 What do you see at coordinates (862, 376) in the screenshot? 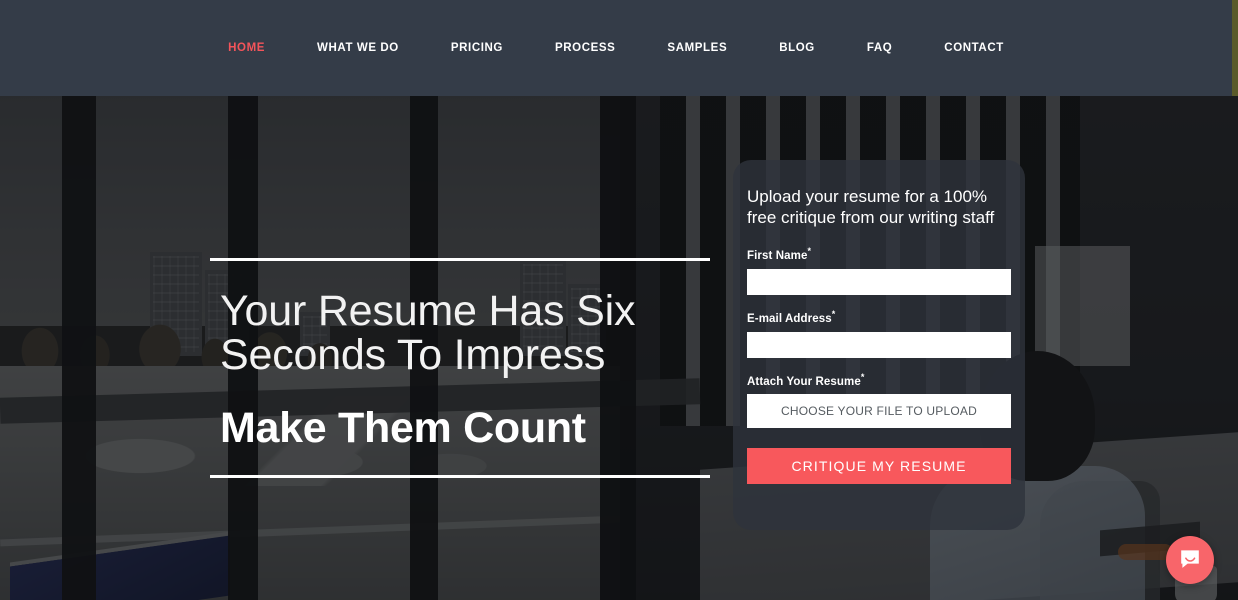
I see `attach-resume-required-mark: *` at bounding box center [862, 376].